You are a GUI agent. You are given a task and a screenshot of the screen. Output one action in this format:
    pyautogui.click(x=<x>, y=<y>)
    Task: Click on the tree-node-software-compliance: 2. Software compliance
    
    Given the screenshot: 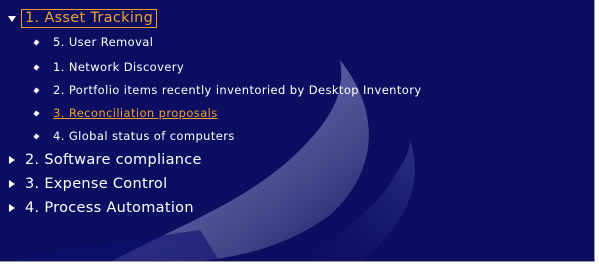 What is the action you would take?
    pyautogui.click(x=103, y=160)
    